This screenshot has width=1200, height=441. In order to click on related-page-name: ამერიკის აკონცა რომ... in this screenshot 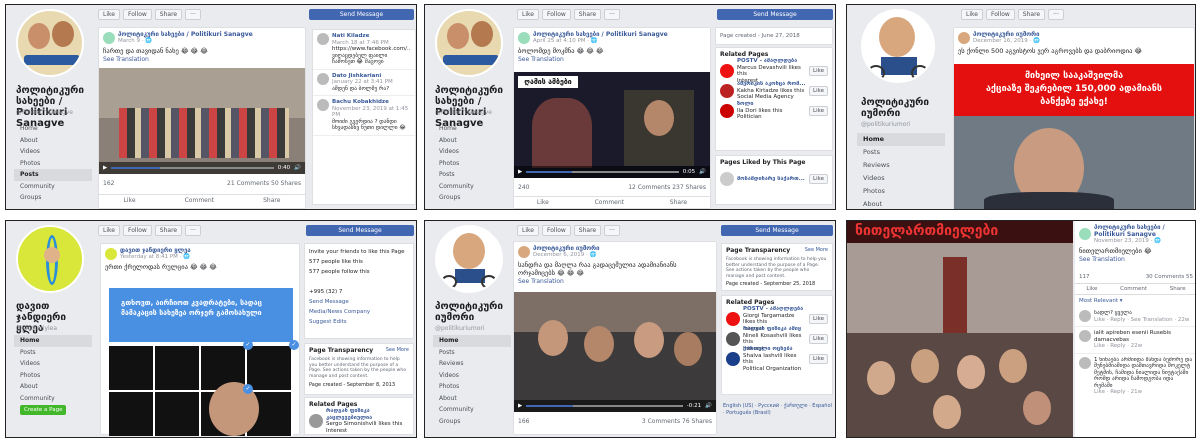, I will do `click(771, 84)`.